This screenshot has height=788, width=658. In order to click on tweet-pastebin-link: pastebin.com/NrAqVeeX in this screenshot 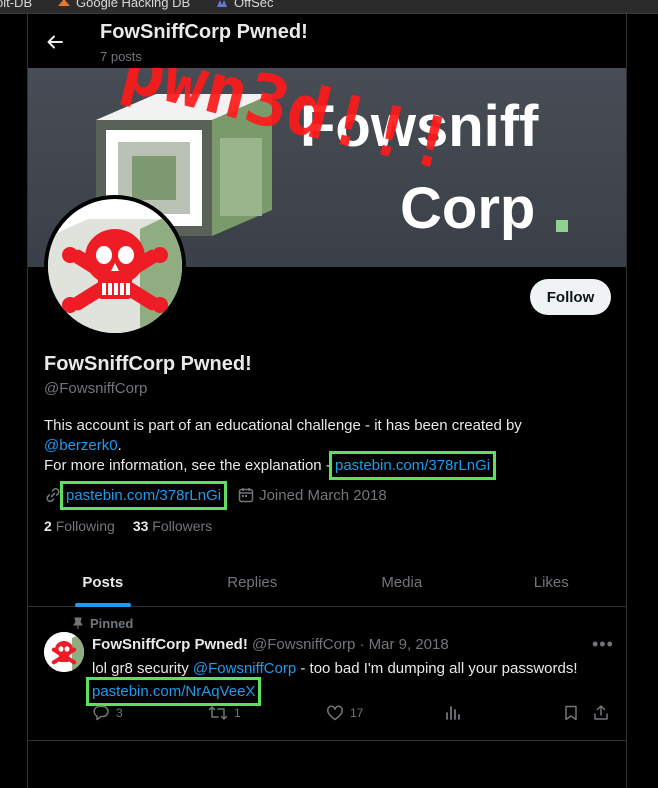, I will do `click(173, 691)`.